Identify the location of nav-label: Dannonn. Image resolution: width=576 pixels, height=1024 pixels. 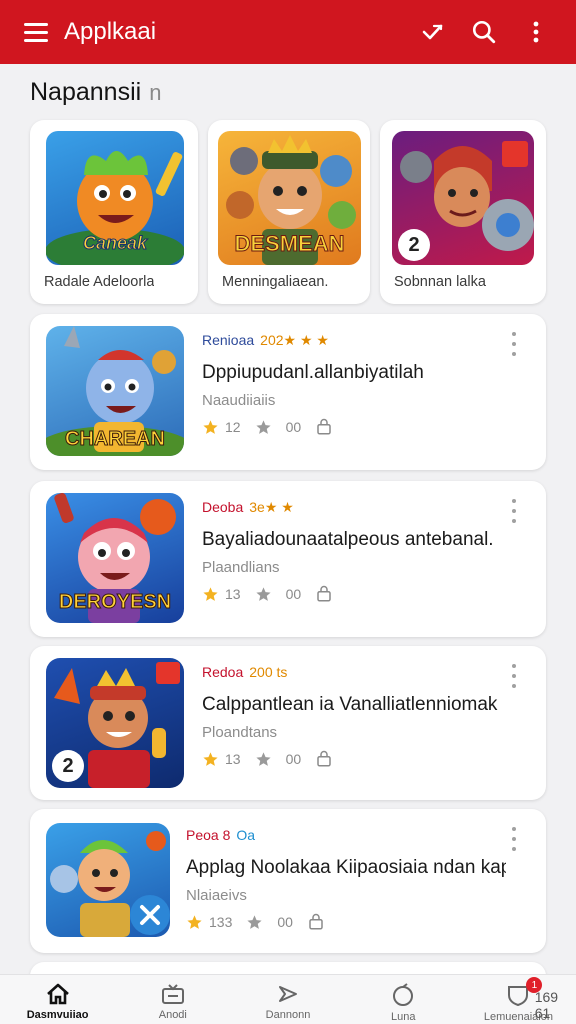
(288, 1015).